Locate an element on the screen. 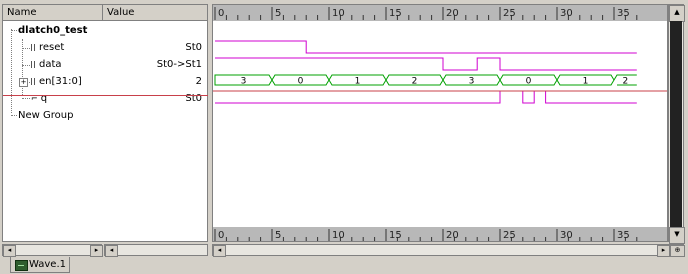  expand-icon: + is located at coordinates (23, 82).